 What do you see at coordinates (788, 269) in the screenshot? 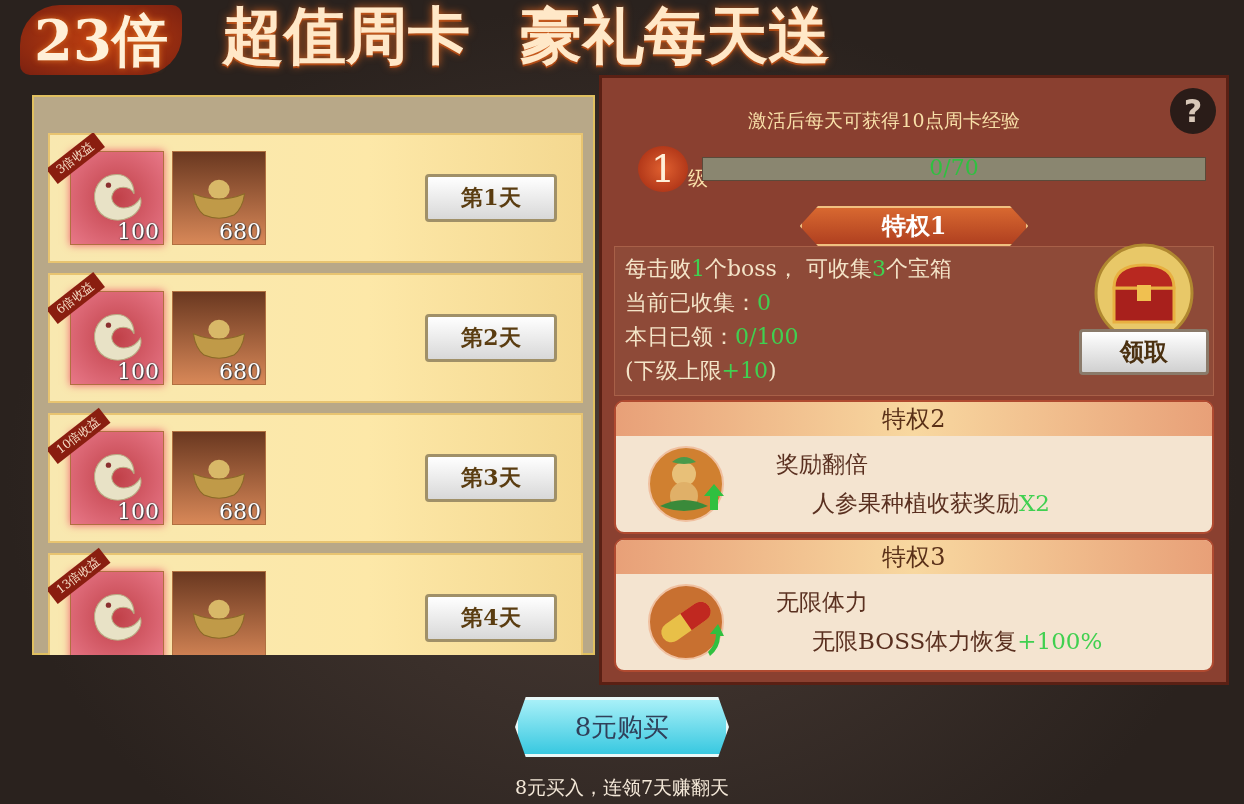
I see `privilege-text: 每击败1个boss， 可收集3个宝箱` at bounding box center [788, 269].